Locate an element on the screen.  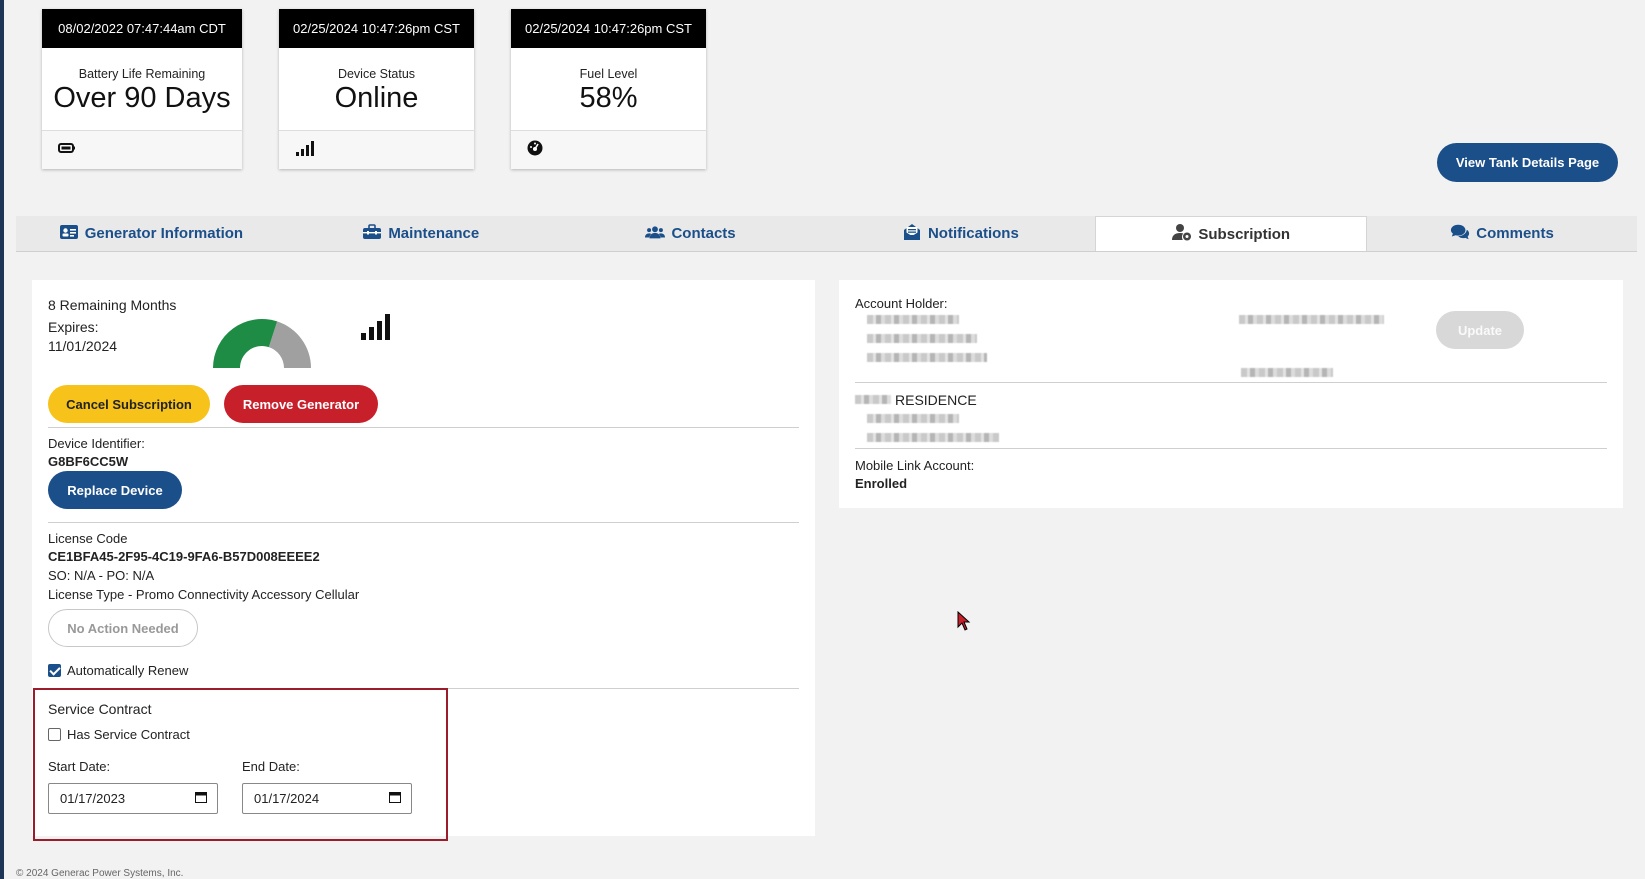
fuel-level-card: 02/25/2024 10:47:26pm CST Fuel Level 58% is located at coordinates (608, 89).